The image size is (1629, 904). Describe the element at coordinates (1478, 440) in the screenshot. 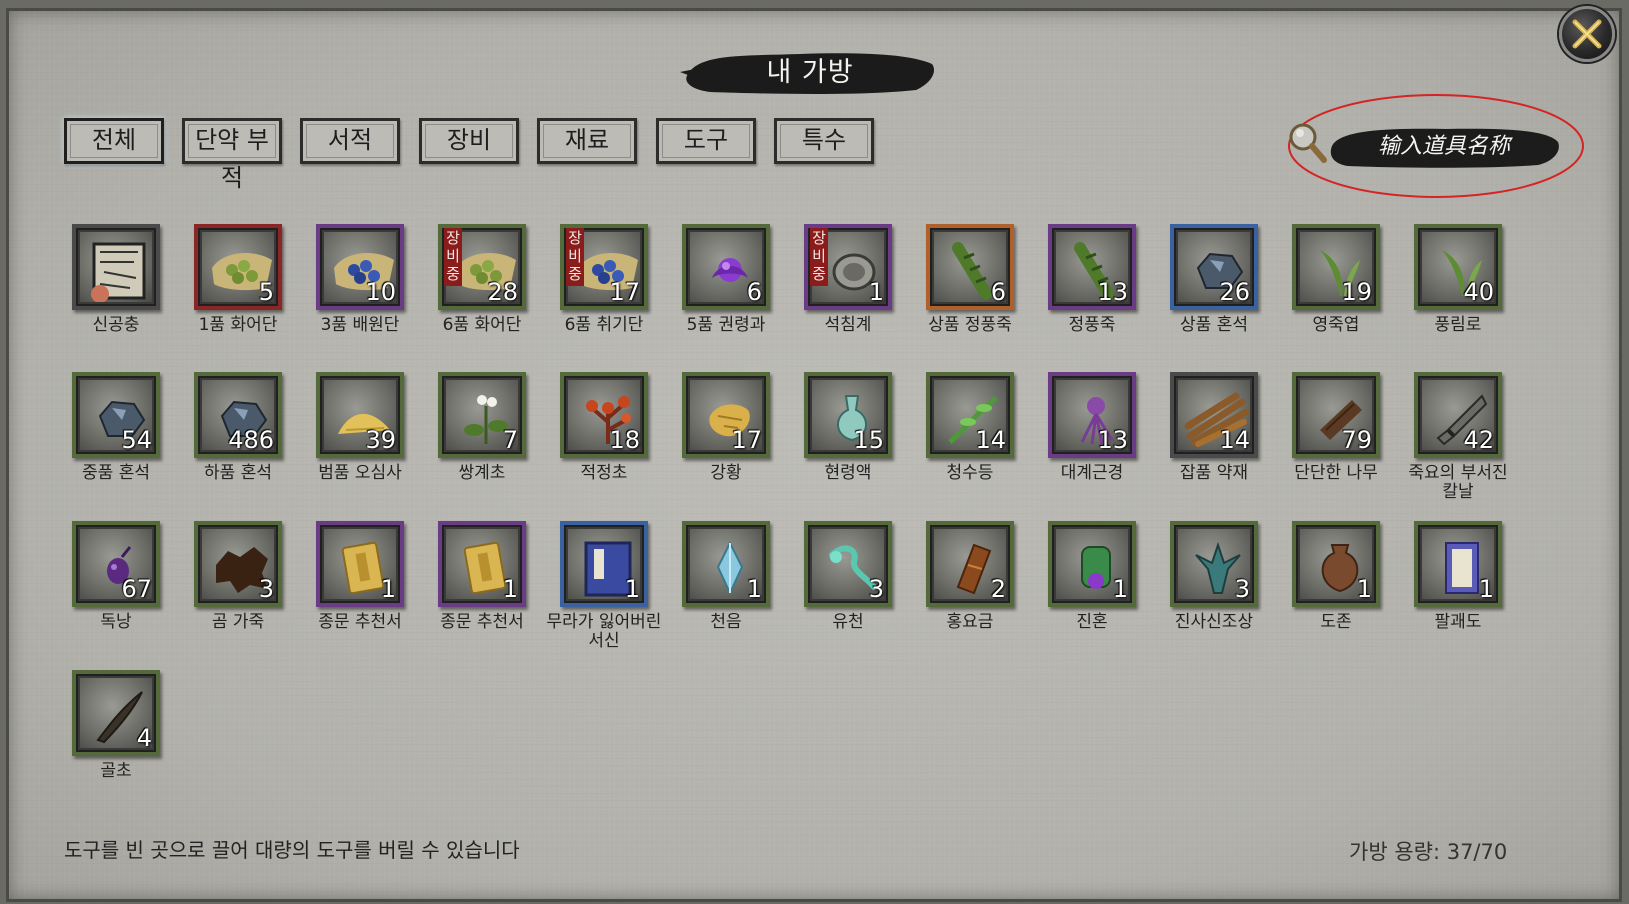

I see `item-count: 42` at that location.